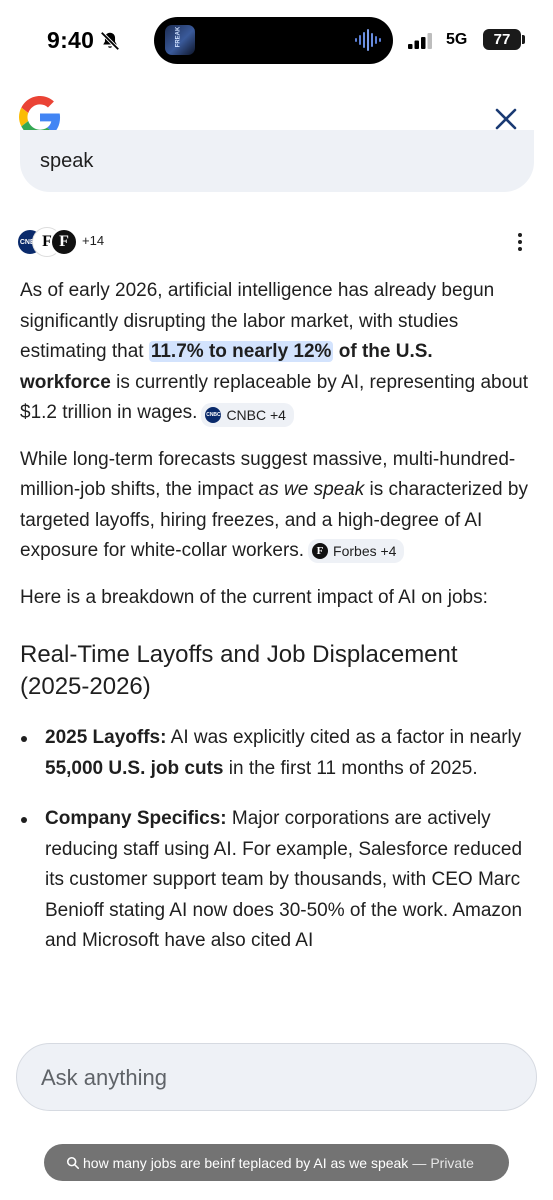  I want to click on network-type: 5G, so click(457, 39).